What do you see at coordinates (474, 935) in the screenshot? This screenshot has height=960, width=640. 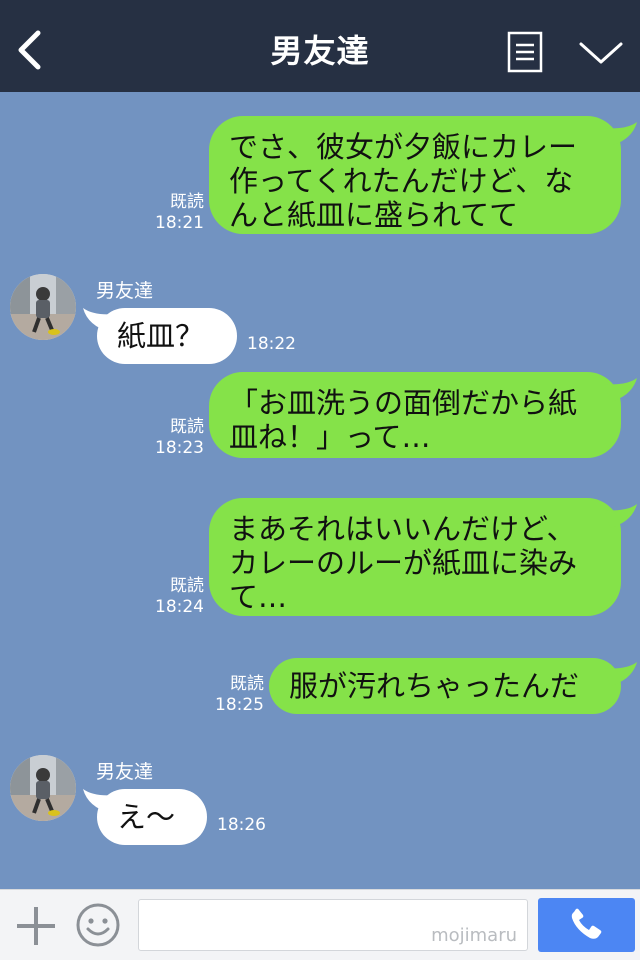 I see `watermark: mojimaru` at bounding box center [474, 935].